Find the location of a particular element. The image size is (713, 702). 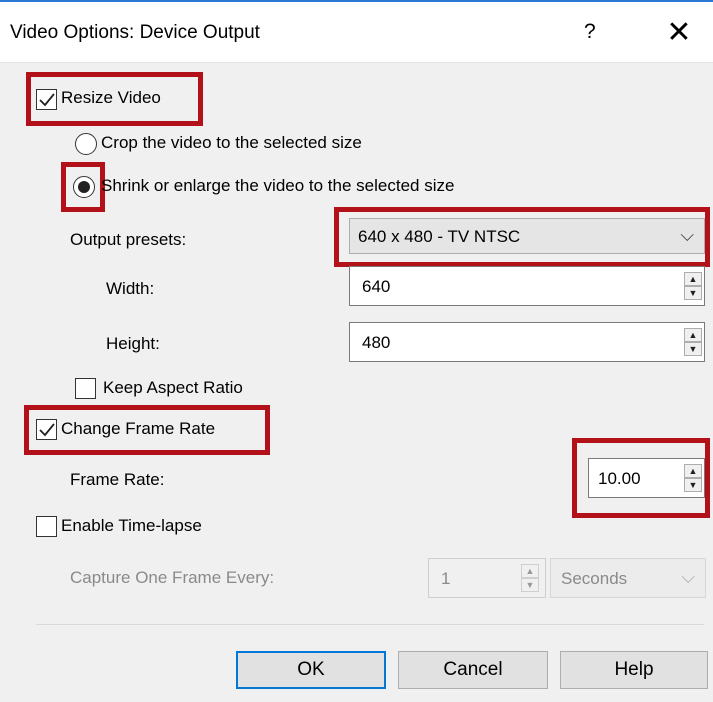

help-icon: ? is located at coordinates (590, 32).